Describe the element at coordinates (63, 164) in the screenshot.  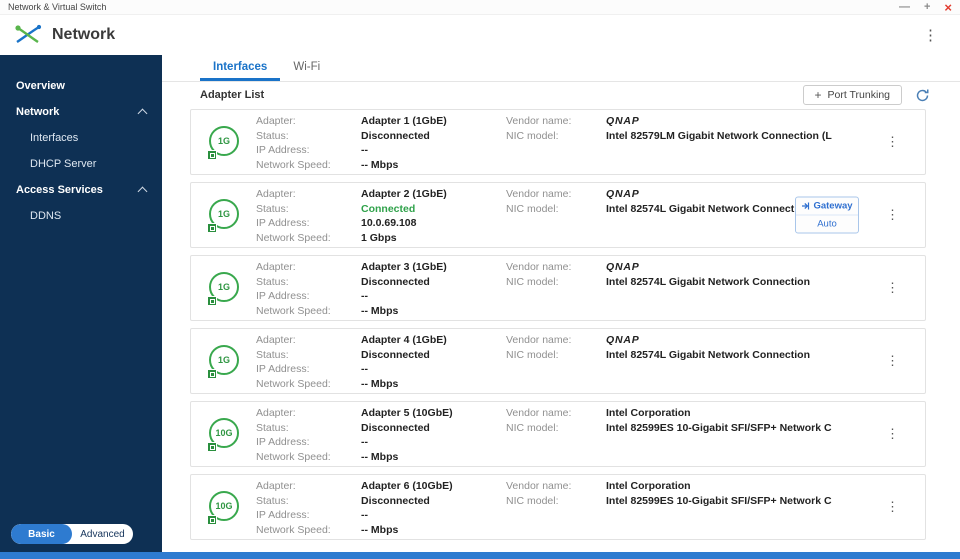
I see `sidebar-item-label: DHCP Server` at that location.